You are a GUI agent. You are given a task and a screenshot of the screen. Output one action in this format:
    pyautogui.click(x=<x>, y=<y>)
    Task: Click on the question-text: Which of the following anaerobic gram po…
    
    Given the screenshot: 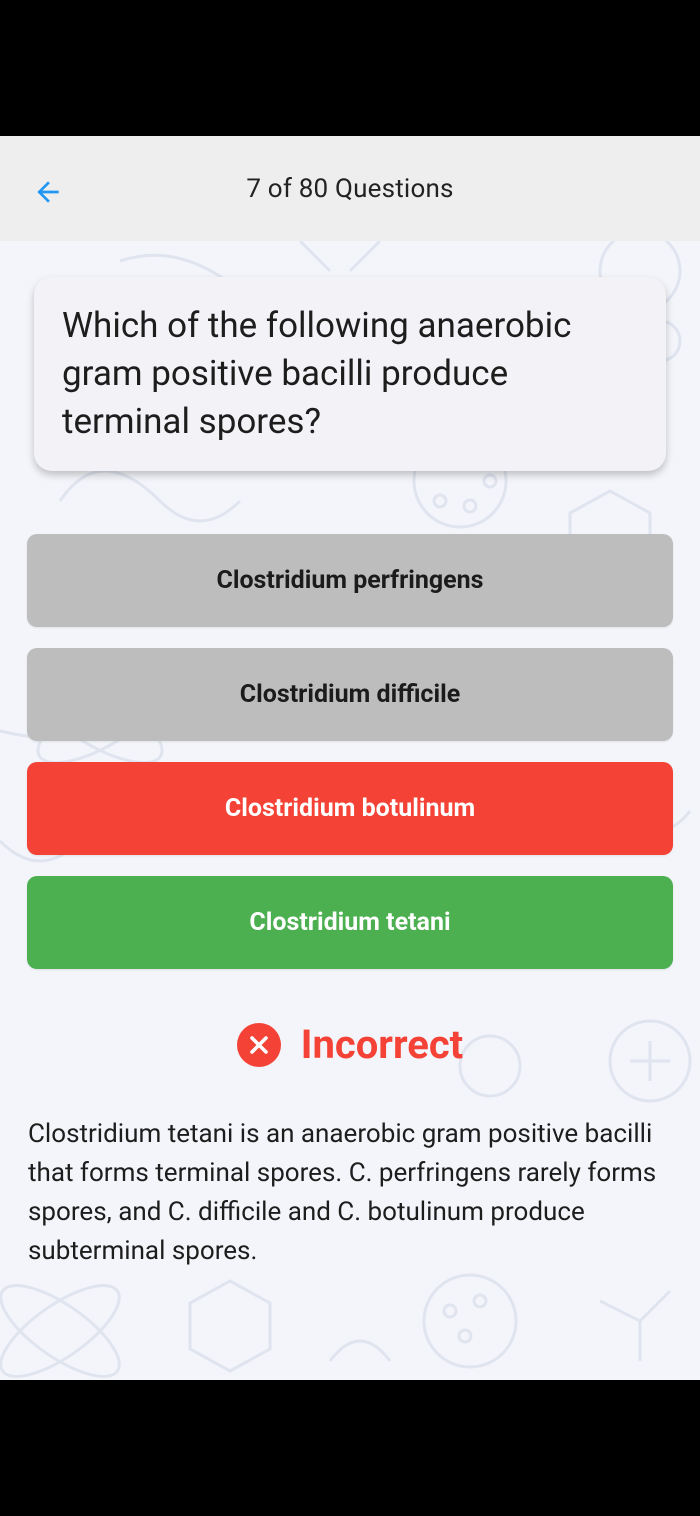 What is the action you would take?
    pyautogui.click(x=317, y=373)
    